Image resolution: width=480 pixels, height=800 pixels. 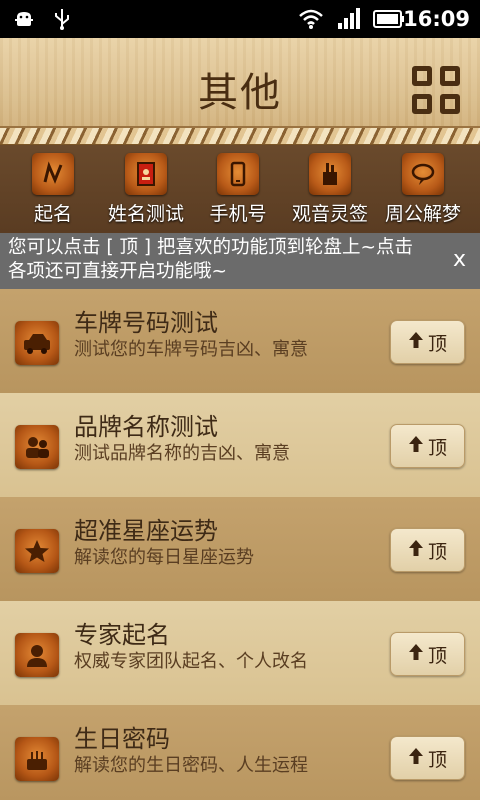 I want to click on quick-item-label: 姓名测试, so click(x=145, y=214).